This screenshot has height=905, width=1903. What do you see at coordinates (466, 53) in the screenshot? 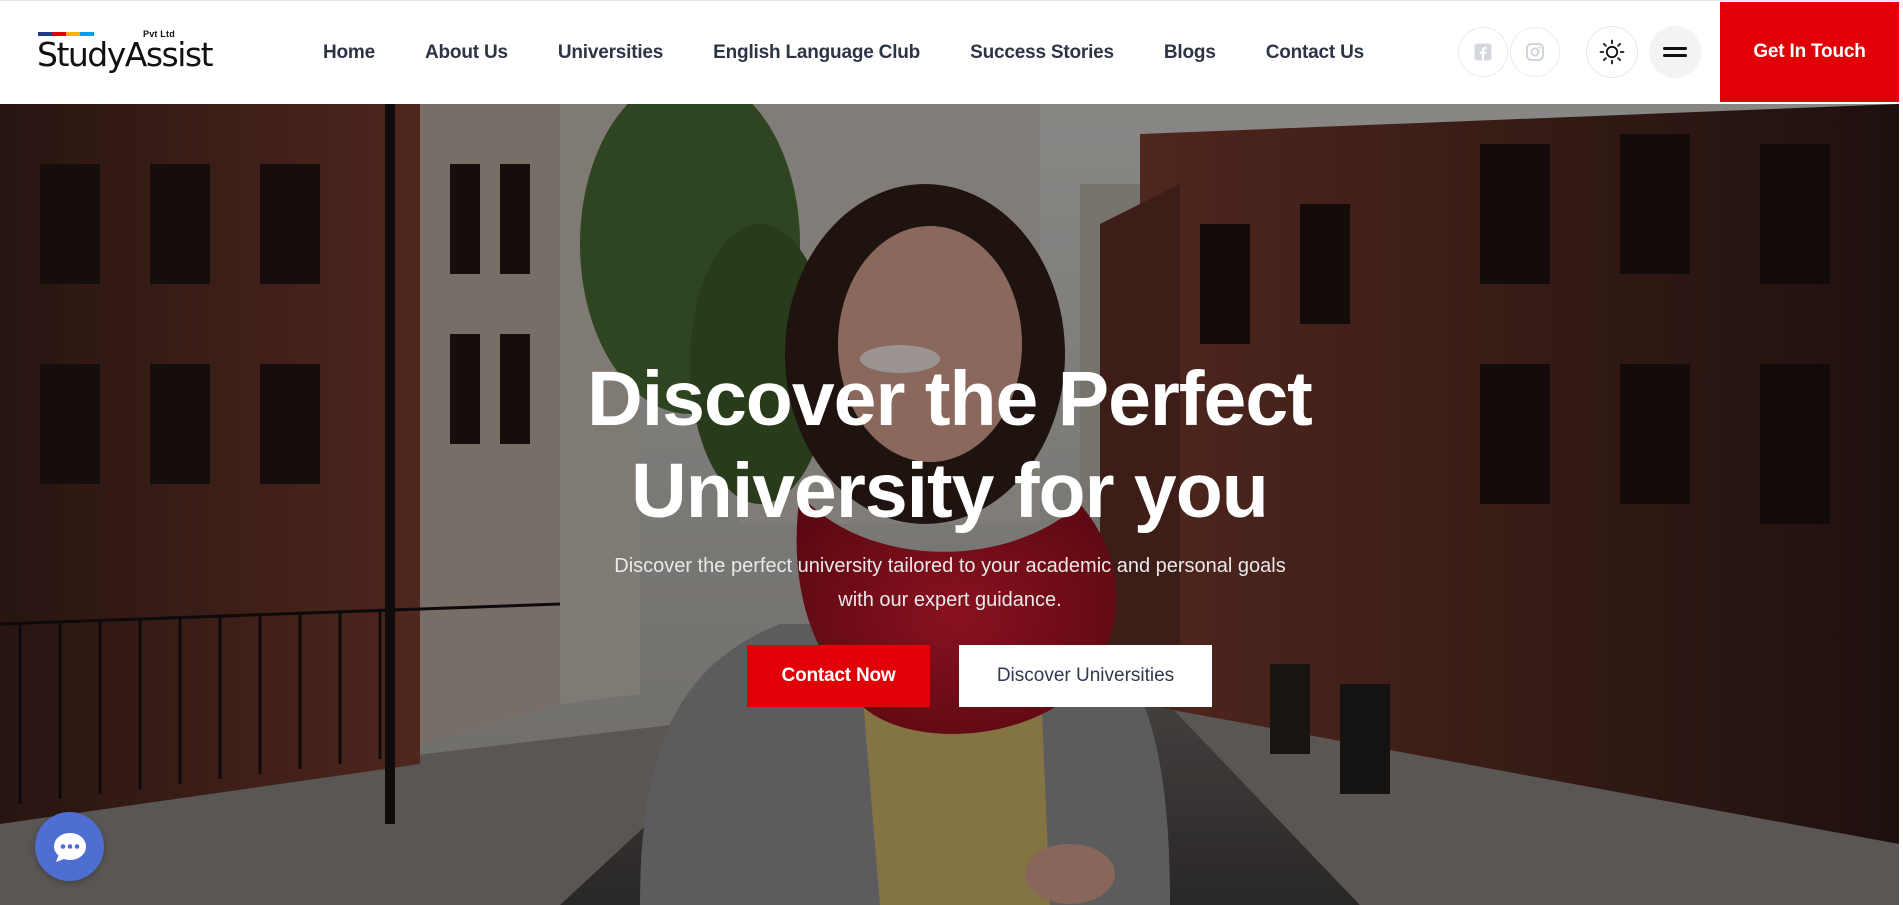
I see `nav-about-us: About Us` at bounding box center [466, 53].